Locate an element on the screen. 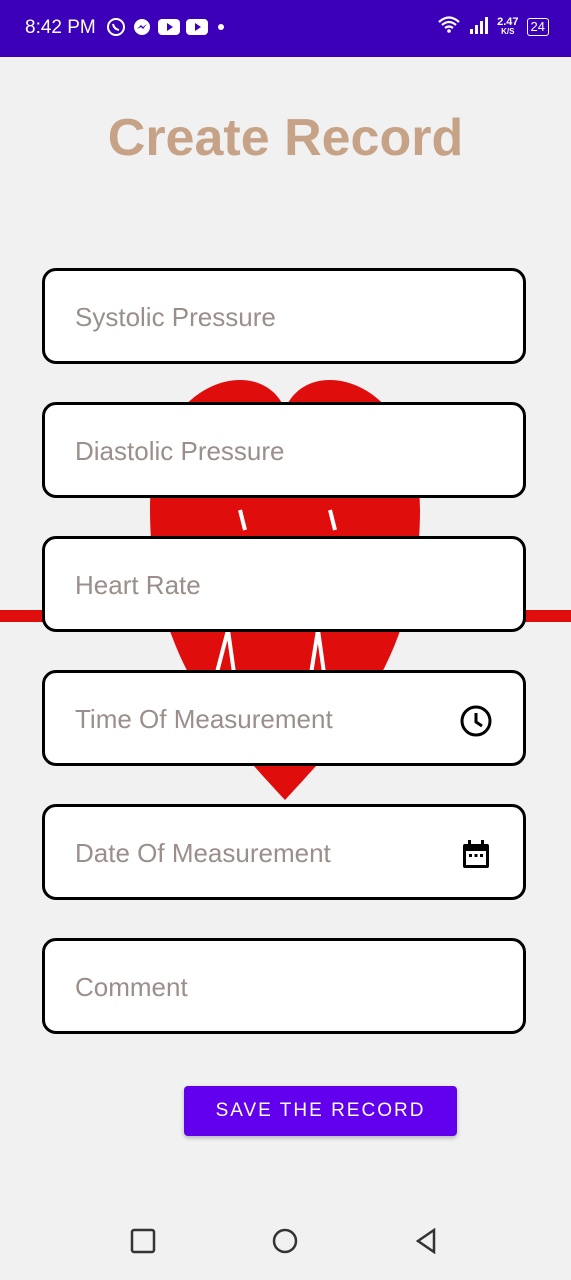 The image size is (571, 1280). date-of-measurement-field: Date Of Measurement is located at coordinates (284, 852).